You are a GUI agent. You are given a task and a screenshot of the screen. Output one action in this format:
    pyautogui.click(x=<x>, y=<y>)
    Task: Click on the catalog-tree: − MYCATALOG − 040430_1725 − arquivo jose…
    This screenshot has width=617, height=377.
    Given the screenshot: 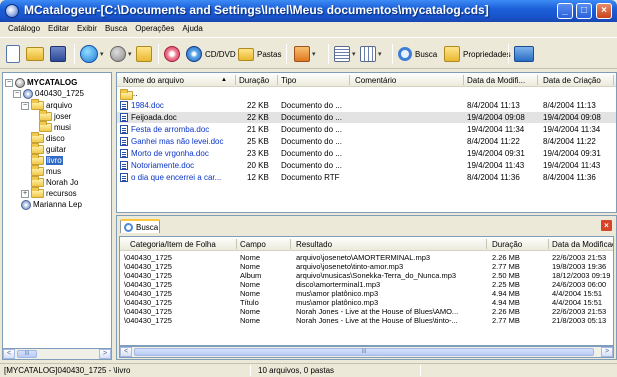 What is the action you would take?
    pyautogui.click(x=57, y=216)
    